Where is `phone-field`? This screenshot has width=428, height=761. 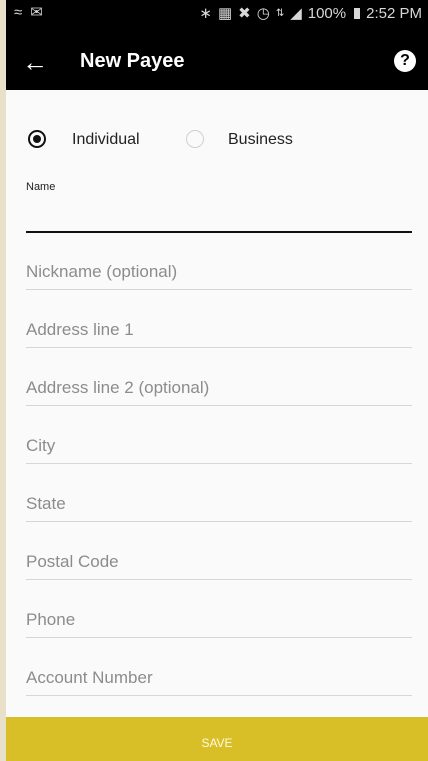 phone-field is located at coordinates (219, 623).